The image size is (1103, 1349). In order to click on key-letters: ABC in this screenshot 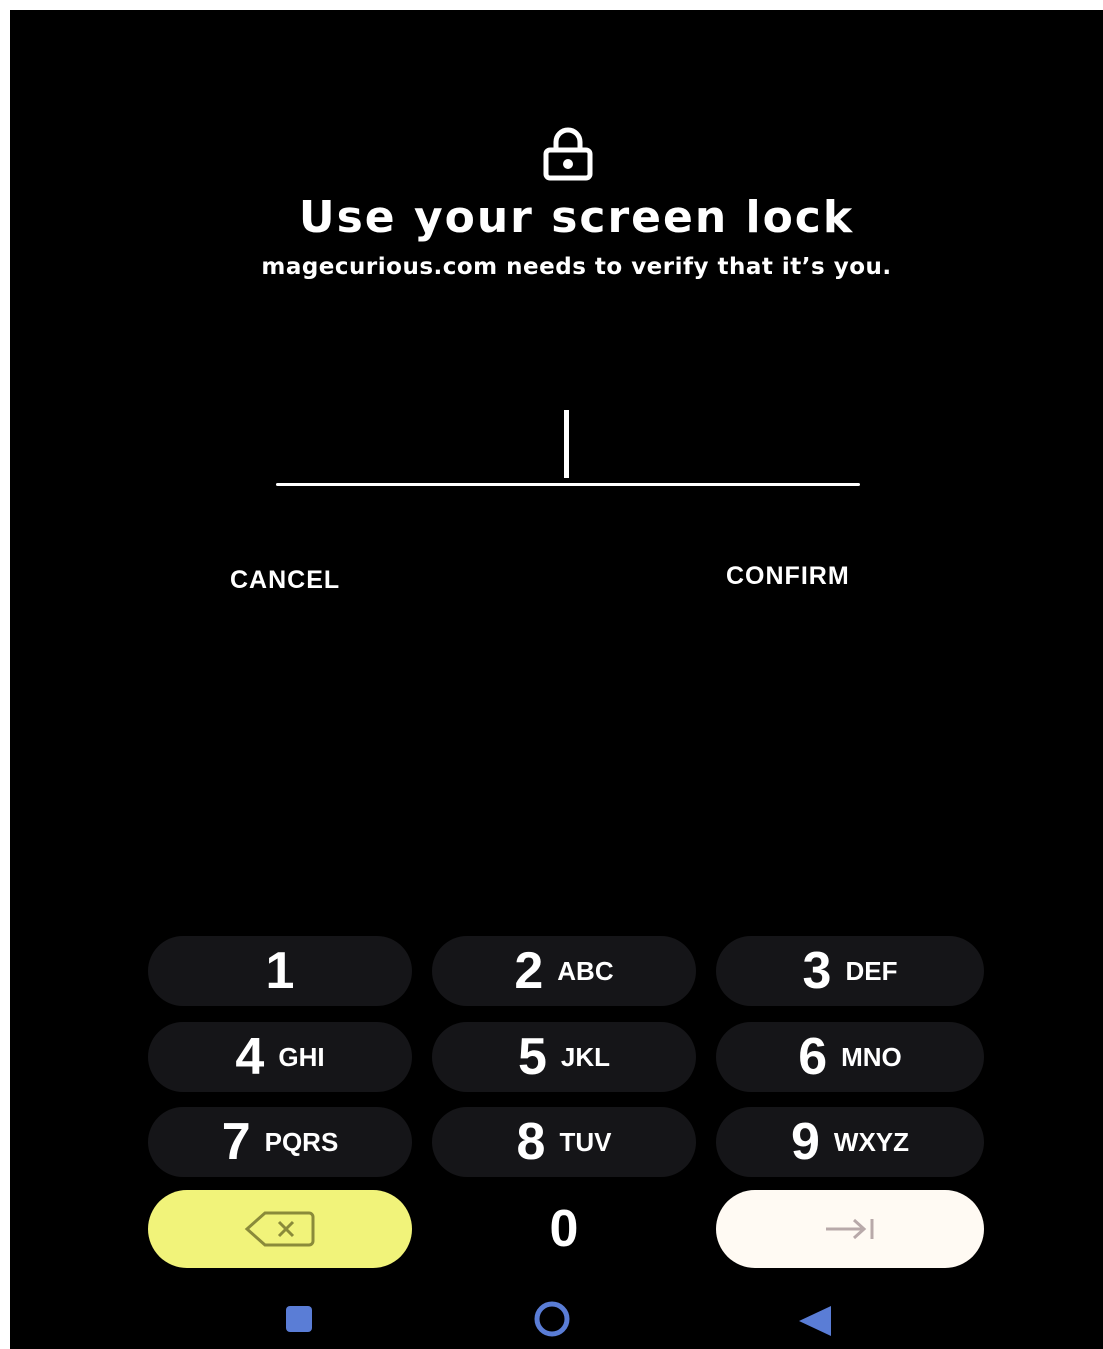, I will do `click(585, 970)`.